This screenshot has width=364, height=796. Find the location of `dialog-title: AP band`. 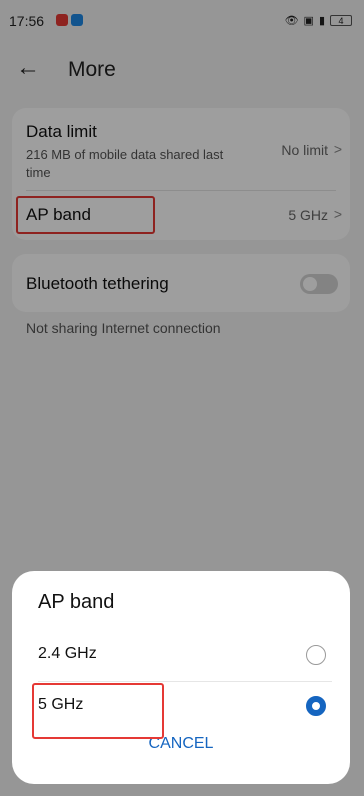

dialog-title: AP band is located at coordinates (76, 602).